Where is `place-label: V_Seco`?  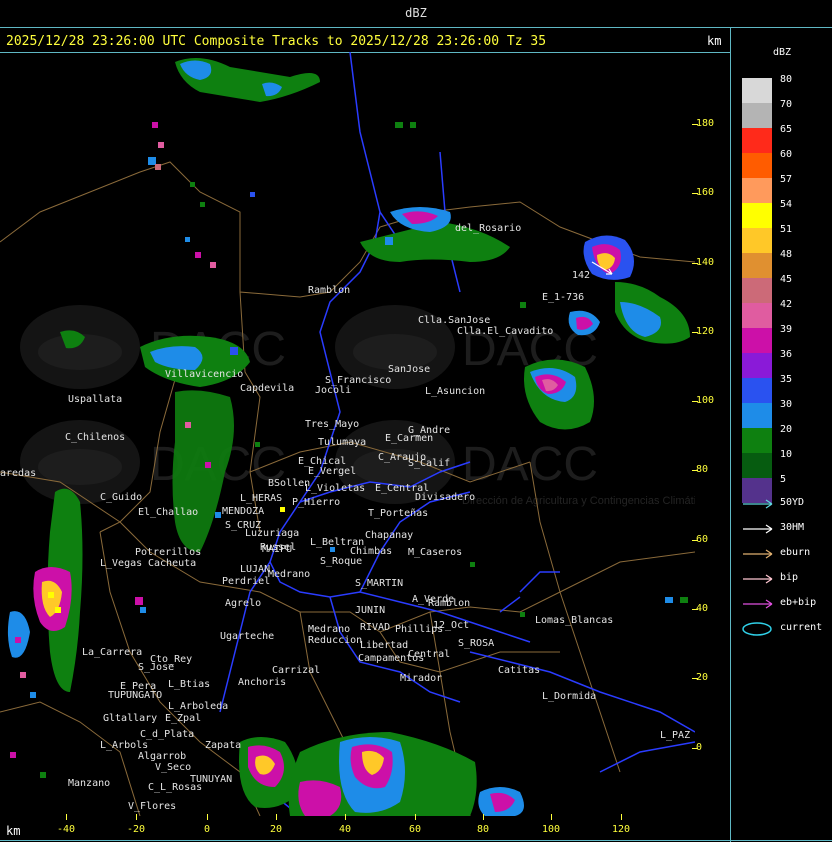
place-label: V_Seco is located at coordinates (173, 767).